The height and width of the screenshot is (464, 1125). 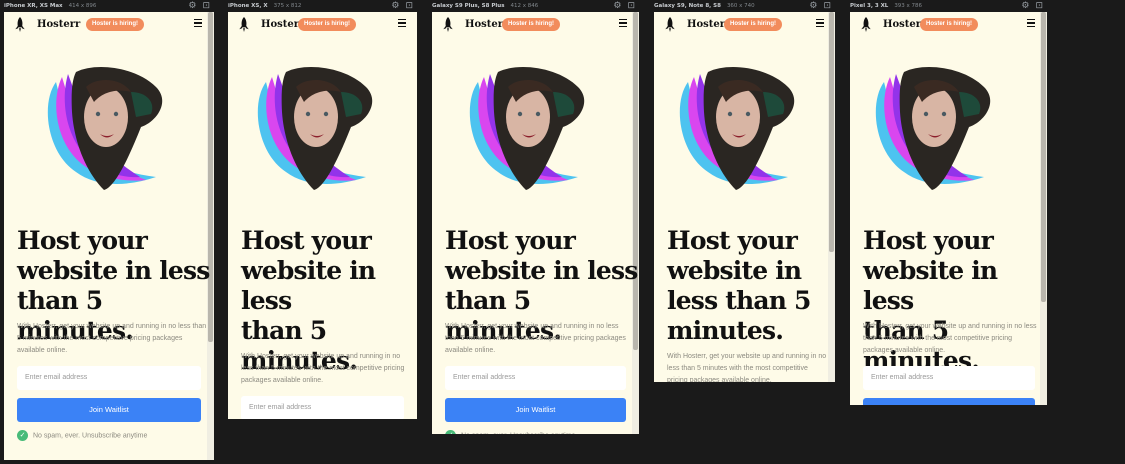 I want to click on device-size: 393 x 786, so click(x=908, y=6).